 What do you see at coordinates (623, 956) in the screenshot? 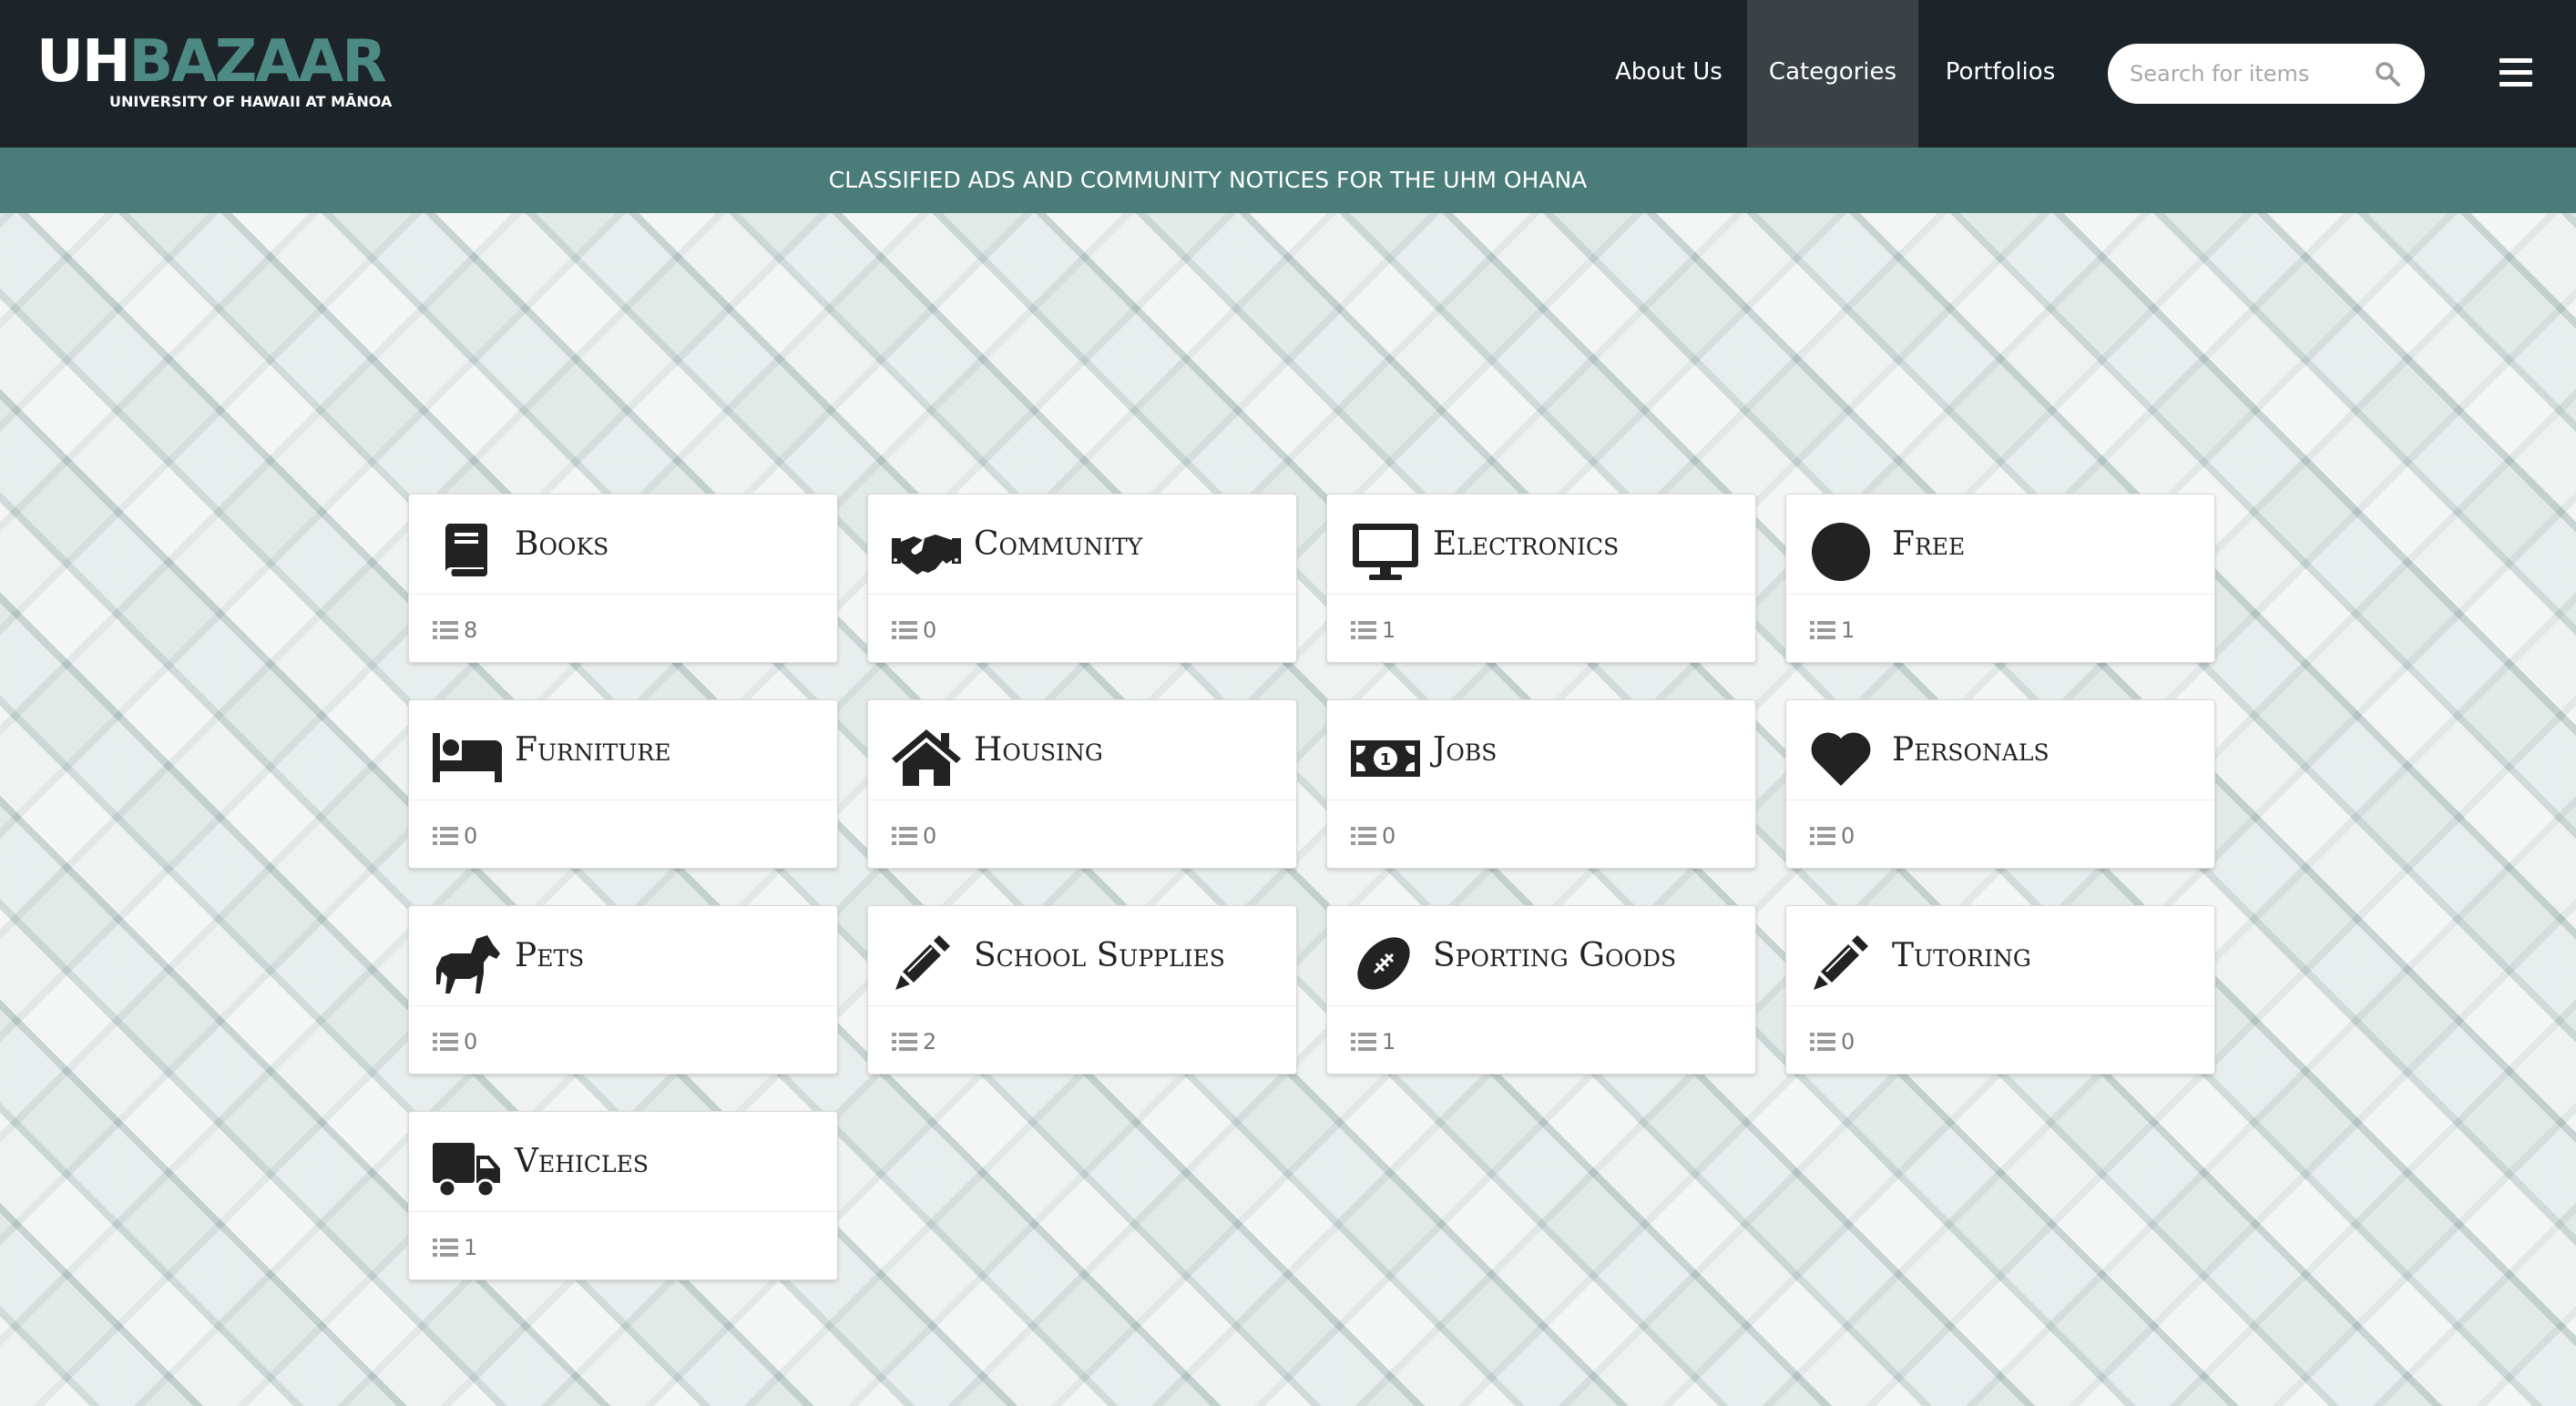
I see `card-header: Pets` at bounding box center [623, 956].